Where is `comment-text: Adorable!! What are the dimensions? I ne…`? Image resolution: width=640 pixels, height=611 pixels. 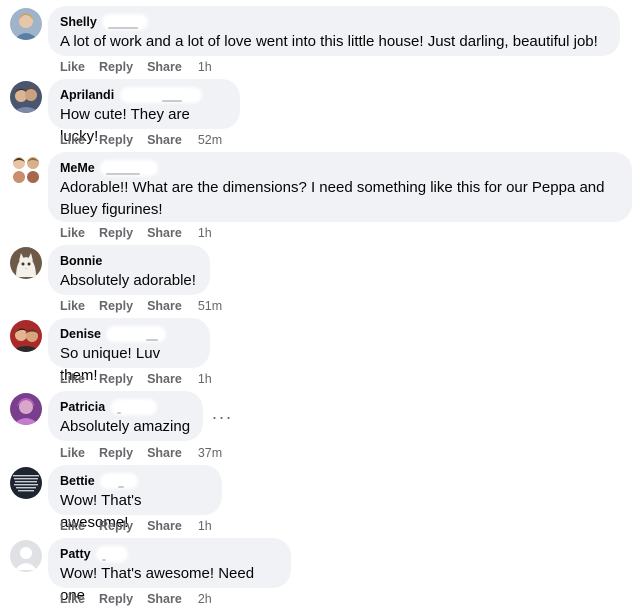 comment-text: Adorable!! What are the dimensions? I ne… is located at coordinates (332, 198).